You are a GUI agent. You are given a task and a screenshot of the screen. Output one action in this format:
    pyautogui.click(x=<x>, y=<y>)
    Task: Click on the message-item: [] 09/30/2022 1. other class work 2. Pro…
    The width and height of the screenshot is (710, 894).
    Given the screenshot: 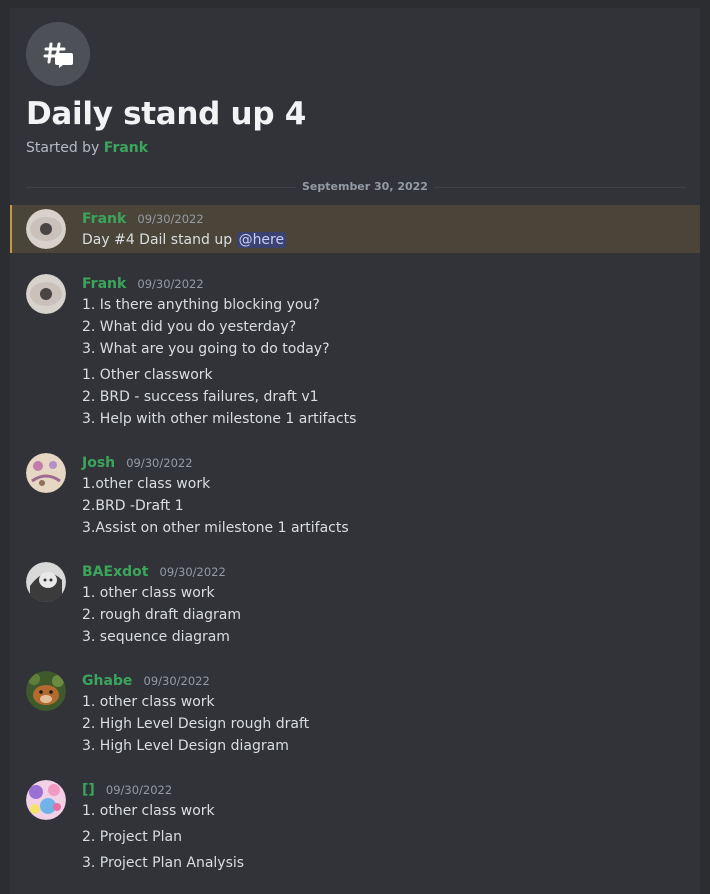 What is the action you would take?
    pyautogui.click(x=355, y=828)
    